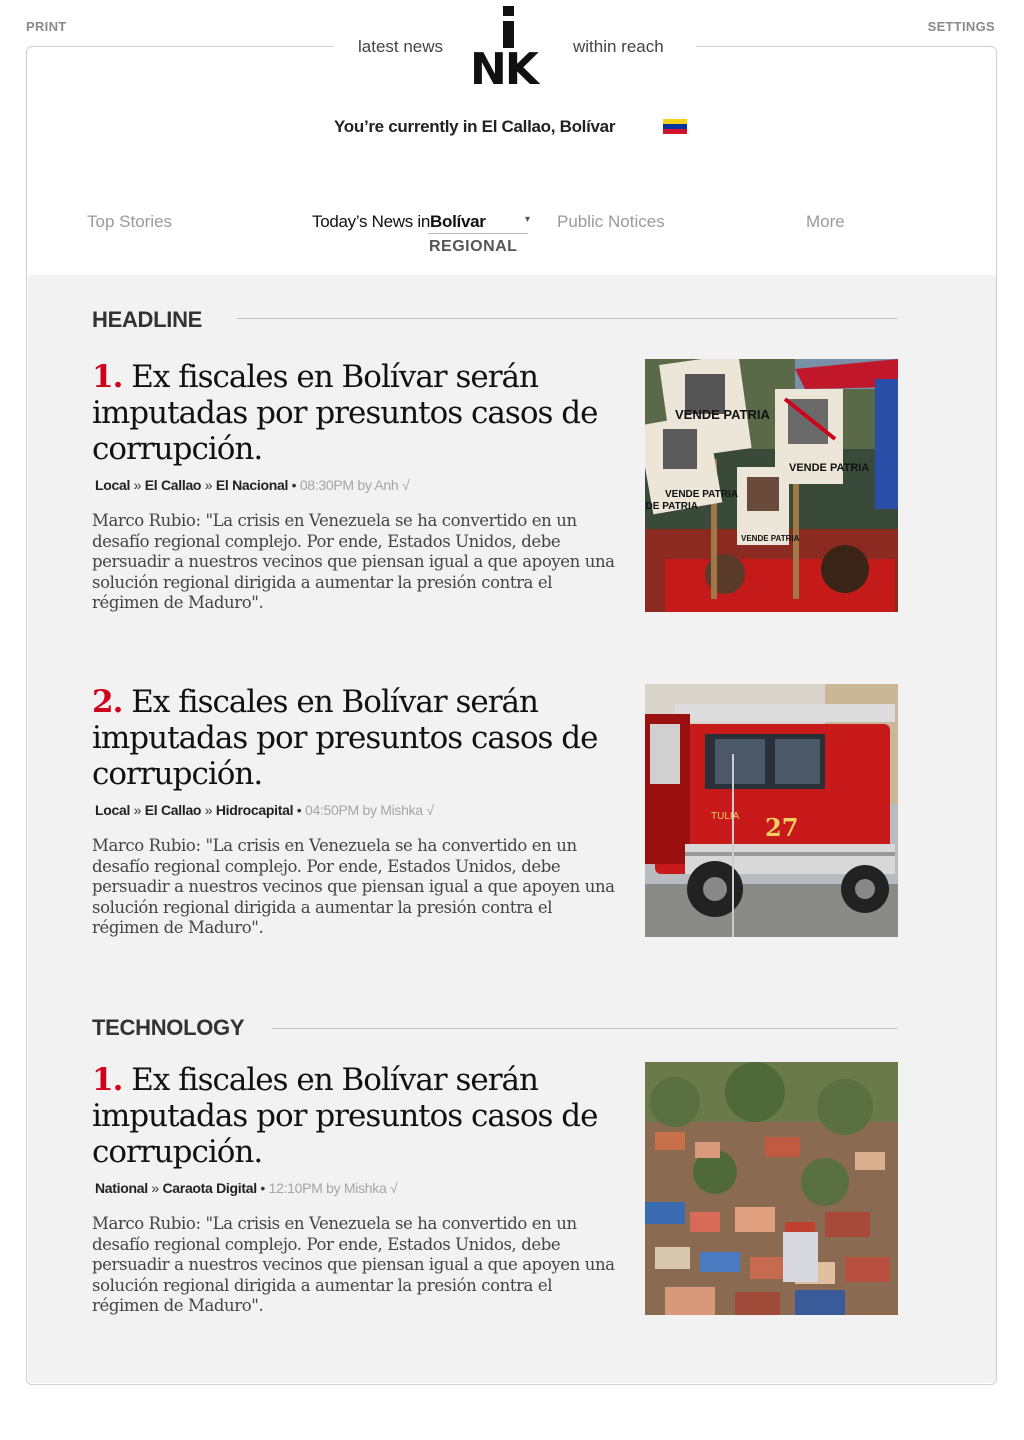 The height and width of the screenshot is (1440, 1024). What do you see at coordinates (424, 221) in the screenshot?
I see `in-word: in` at bounding box center [424, 221].